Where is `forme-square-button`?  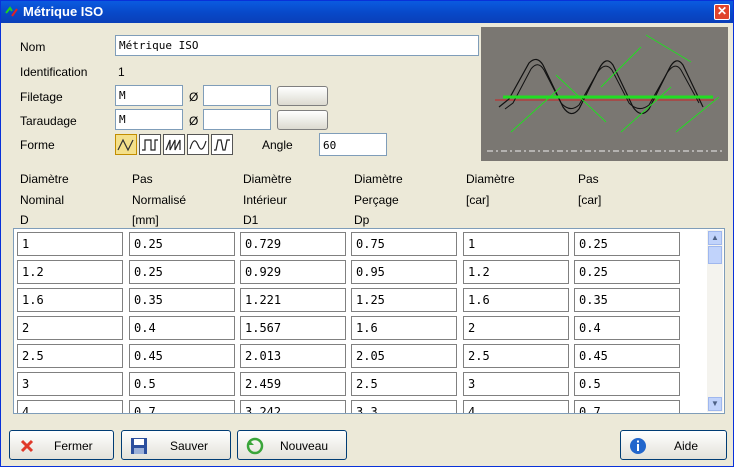 forme-square-button is located at coordinates (150, 144).